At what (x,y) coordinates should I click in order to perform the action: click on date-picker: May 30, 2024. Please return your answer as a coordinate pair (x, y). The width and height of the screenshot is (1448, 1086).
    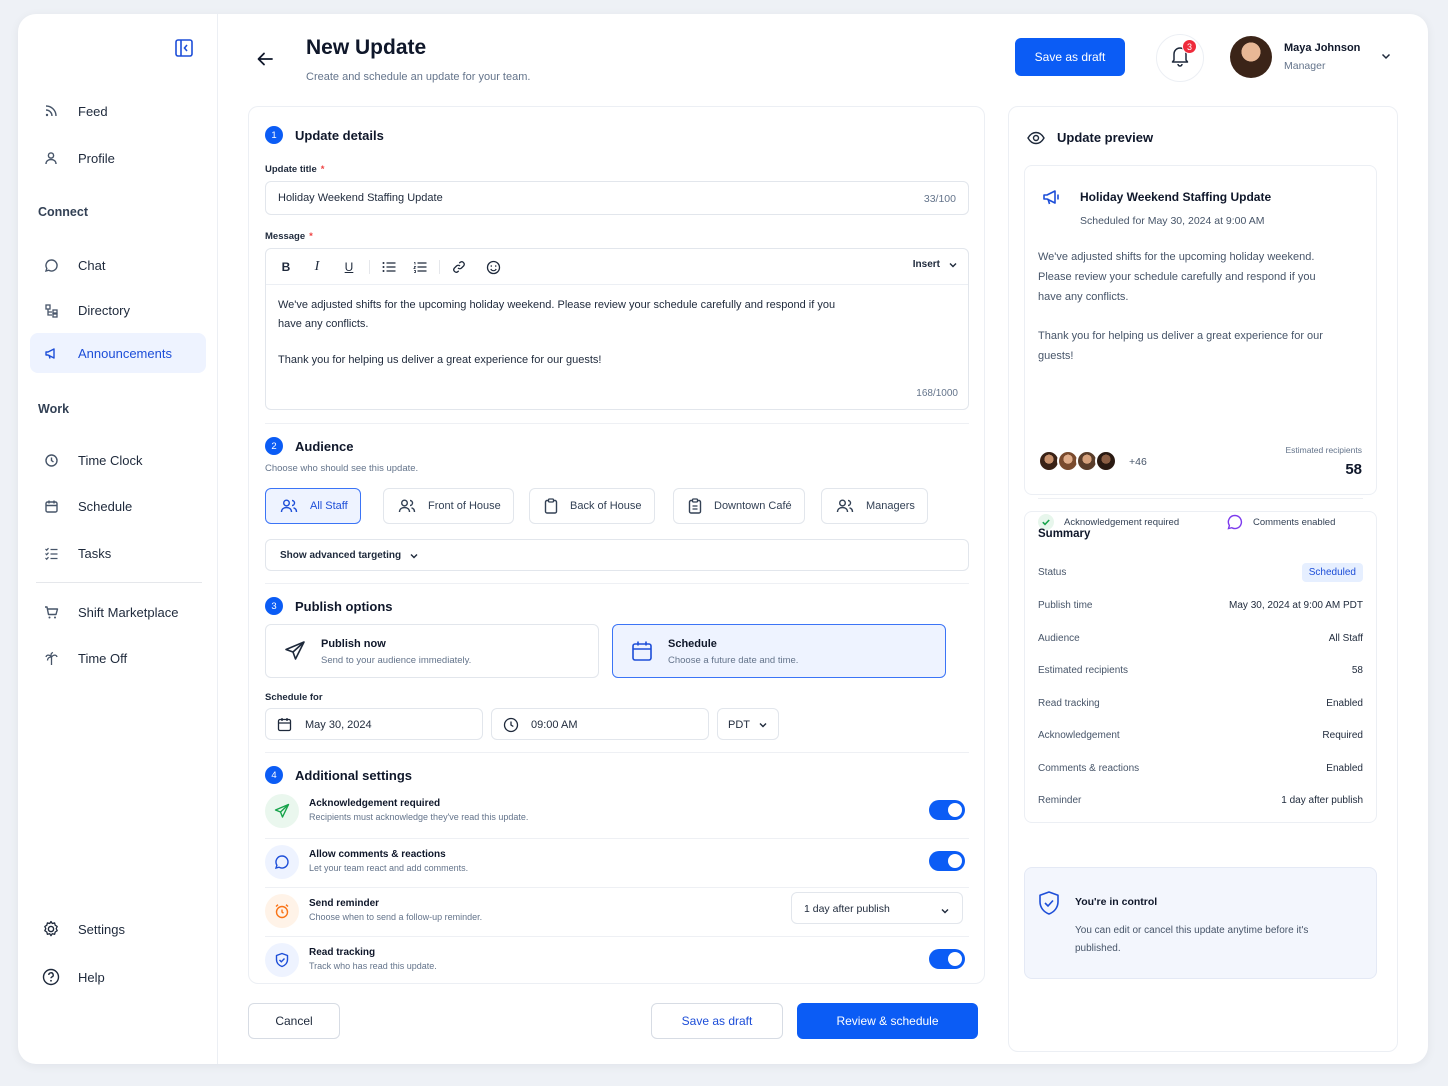
    Looking at the image, I should click on (374, 724).